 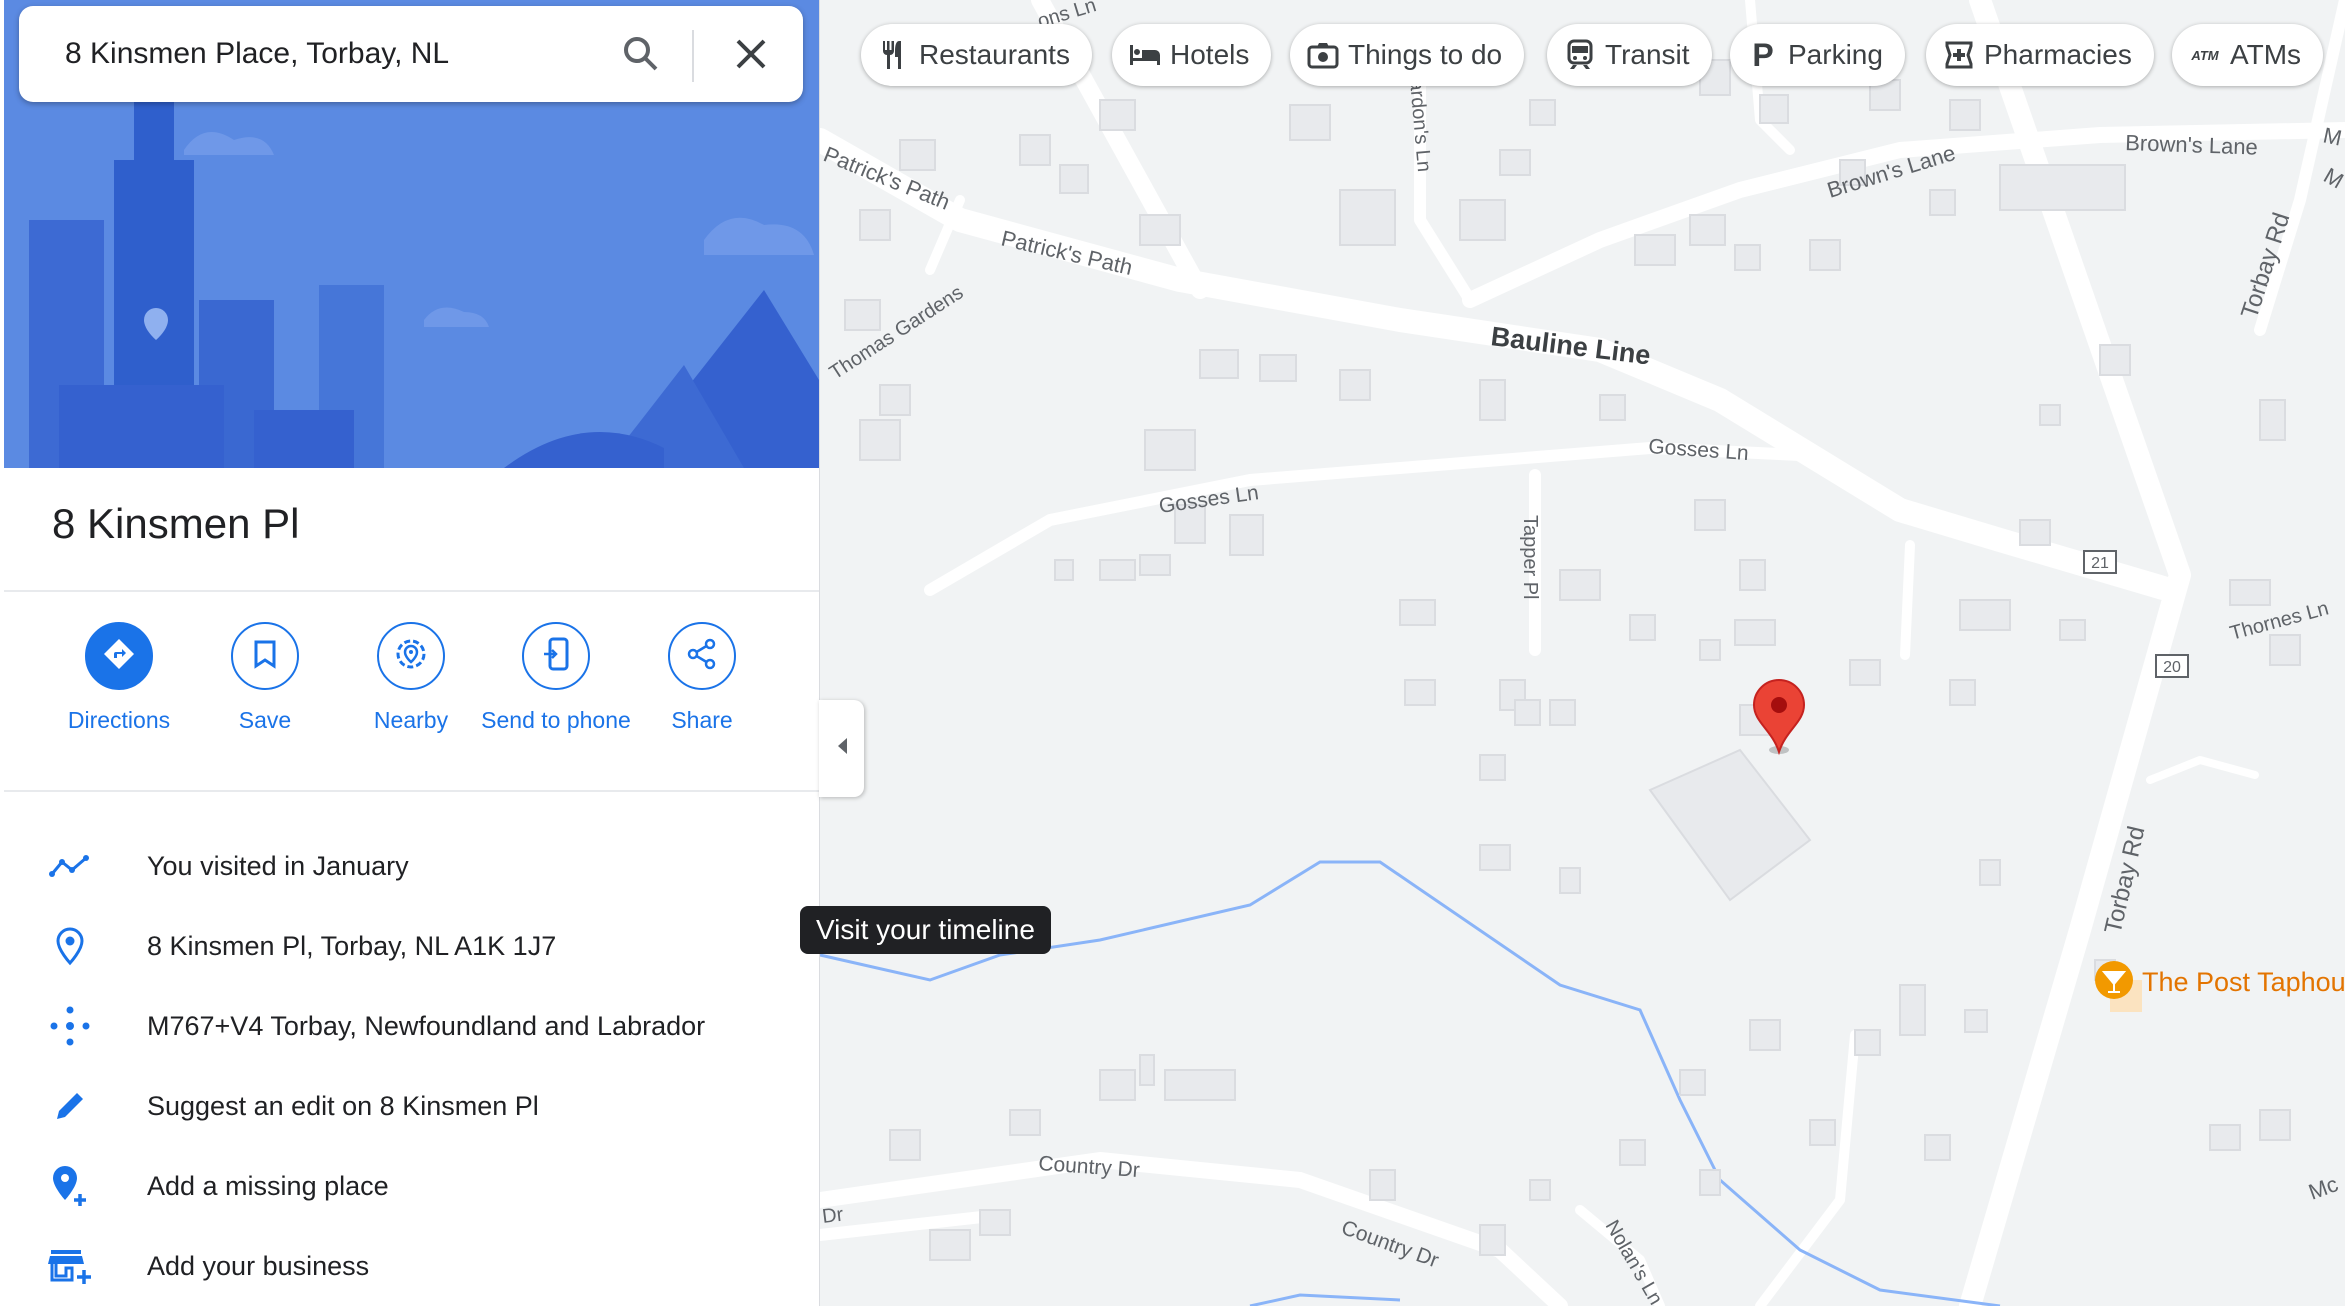 What do you see at coordinates (257, 54) in the screenshot?
I see `search-input: 8 Kinsmen Place, Torbay, NL` at bounding box center [257, 54].